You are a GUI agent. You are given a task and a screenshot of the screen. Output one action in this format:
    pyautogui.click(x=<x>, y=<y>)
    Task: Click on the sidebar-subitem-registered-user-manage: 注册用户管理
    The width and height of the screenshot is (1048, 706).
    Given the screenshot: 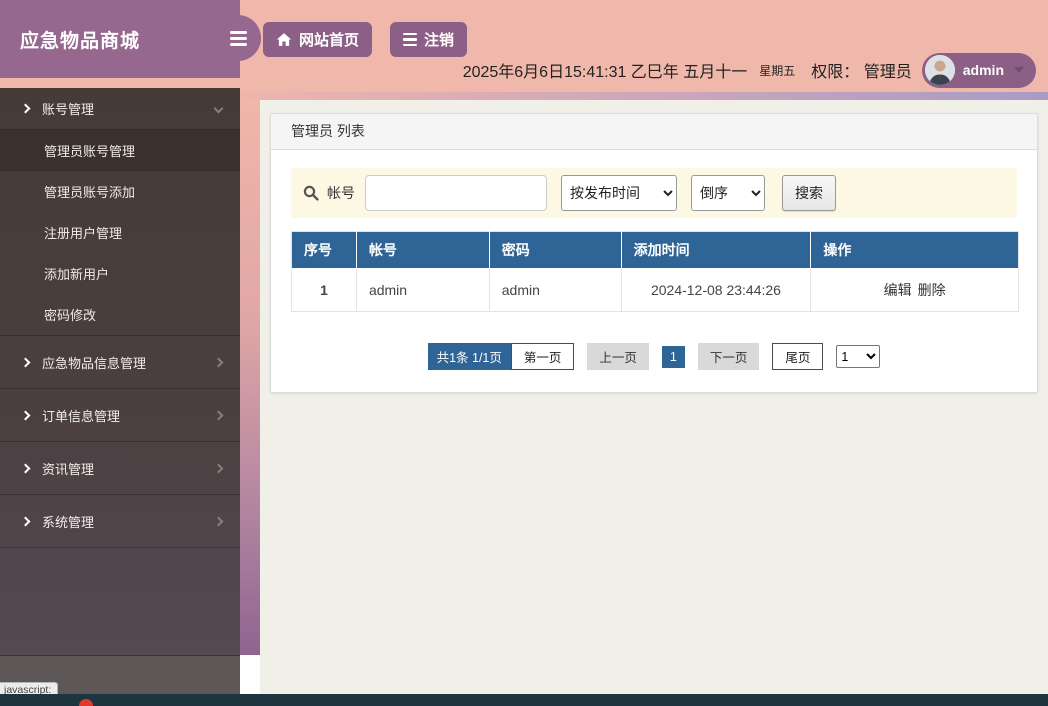 What is the action you would take?
    pyautogui.click(x=120, y=232)
    